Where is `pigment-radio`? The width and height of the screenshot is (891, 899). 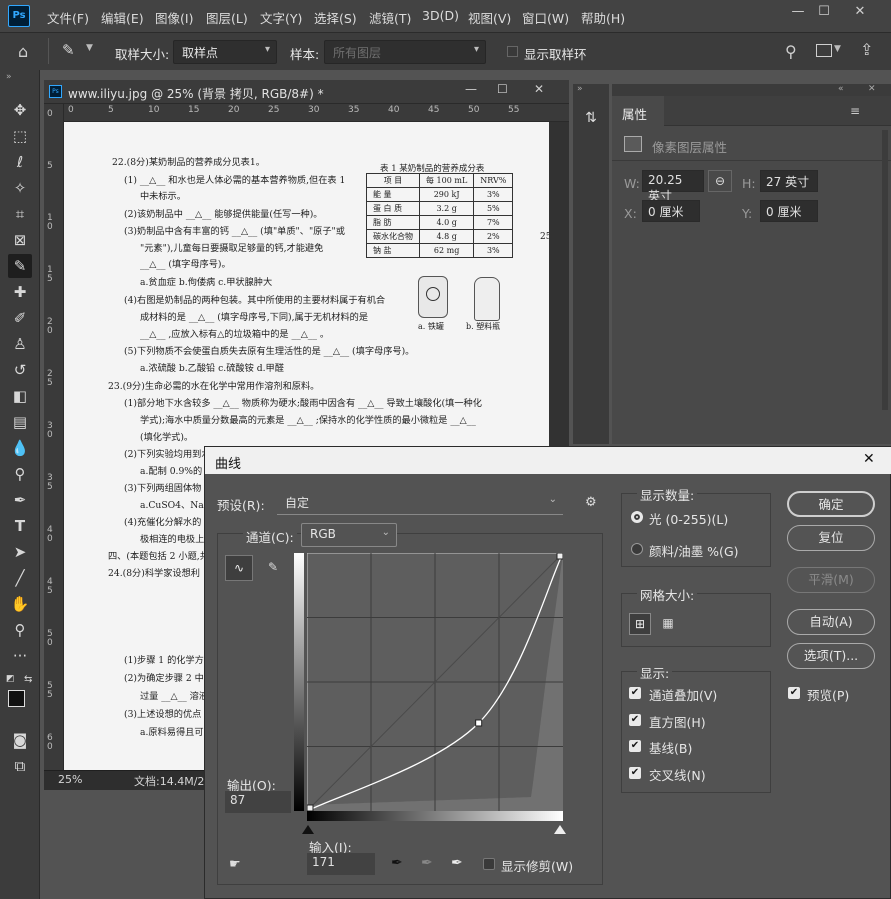
pigment-radio is located at coordinates (637, 549).